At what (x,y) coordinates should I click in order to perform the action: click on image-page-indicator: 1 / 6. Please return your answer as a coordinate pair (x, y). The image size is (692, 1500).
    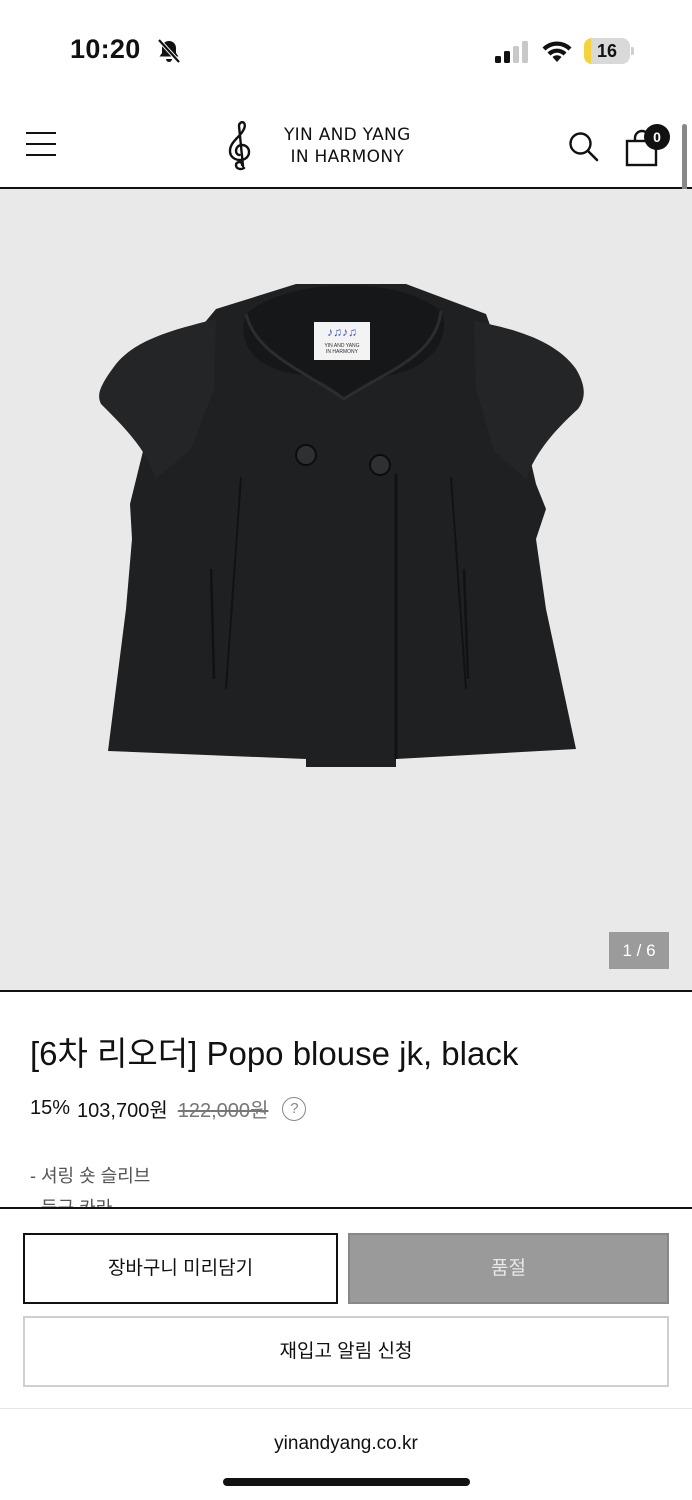
    Looking at the image, I should click on (639, 950).